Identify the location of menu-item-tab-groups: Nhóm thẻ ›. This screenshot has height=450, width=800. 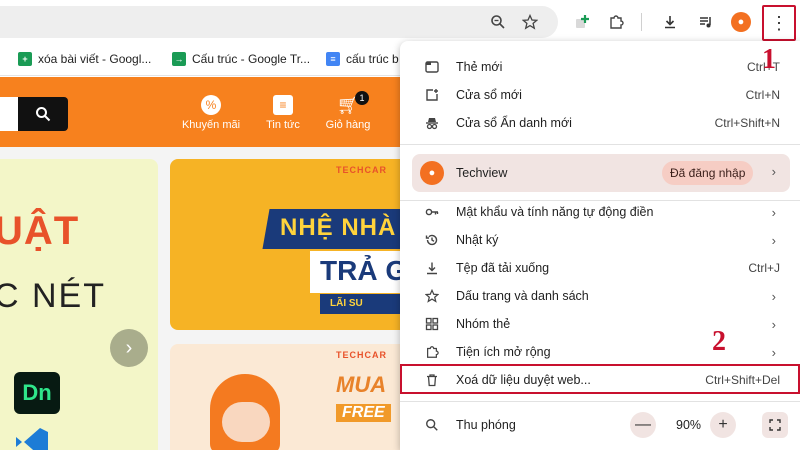
(600, 324).